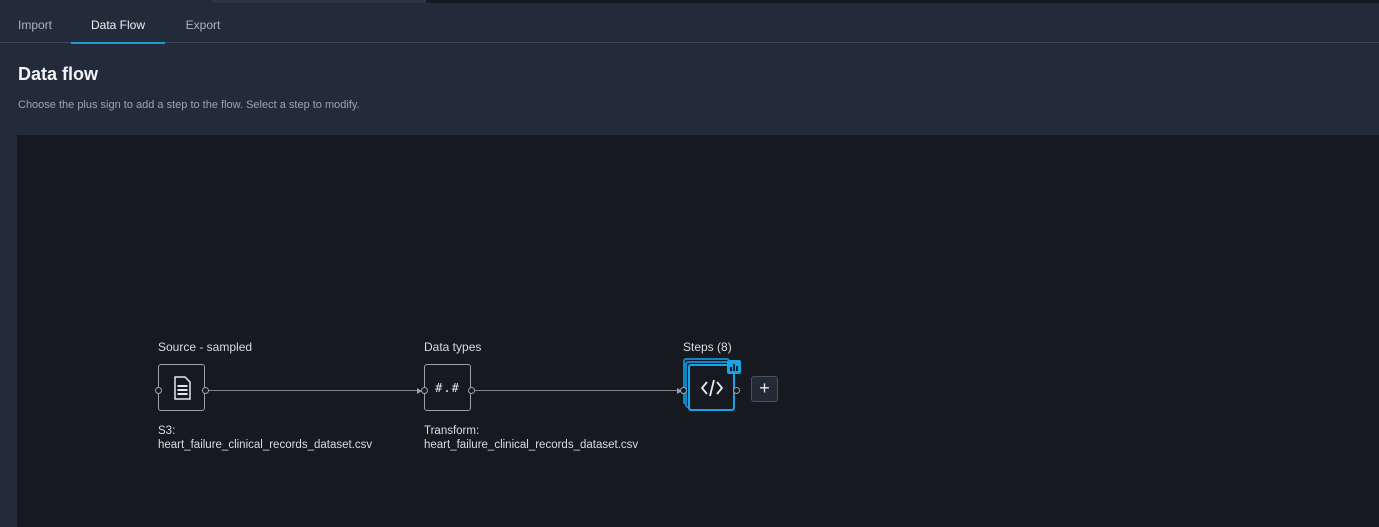 Image resolution: width=1379 pixels, height=527 pixels. Describe the element at coordinates (711, 387) in the screenshot. I see `code-icon` at that location.